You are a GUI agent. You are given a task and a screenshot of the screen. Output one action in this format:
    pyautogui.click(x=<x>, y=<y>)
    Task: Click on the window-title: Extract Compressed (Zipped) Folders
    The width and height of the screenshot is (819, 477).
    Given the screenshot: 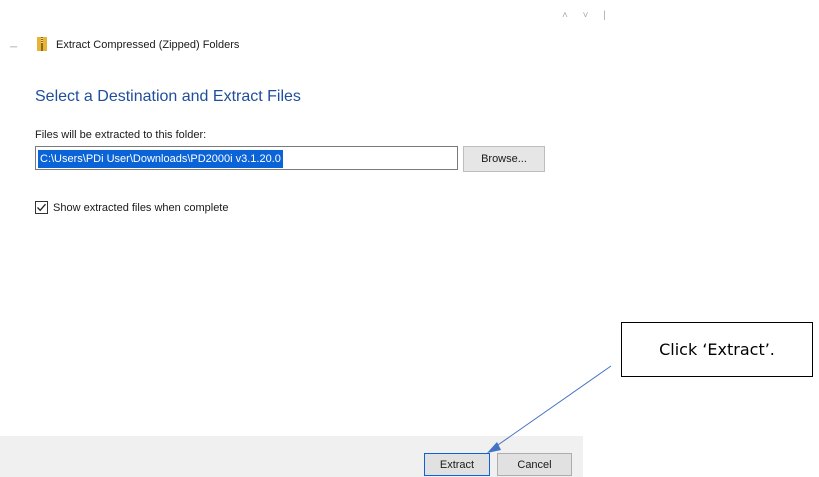 What is the action you would take?
    pyautogui.click(x=148, y=45)
    